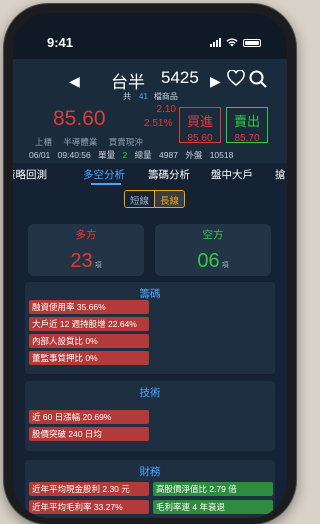 This screenshot has height=524, width=320. Describe the element at coordinates (40, 155) in the screenshot. I see `trade-date: 06/01` at that location.